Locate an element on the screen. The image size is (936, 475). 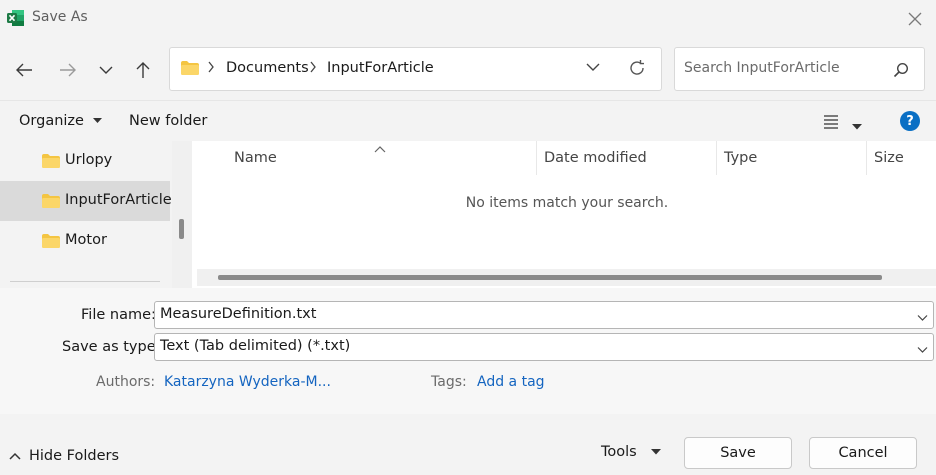
organize-button: Organize is located at coordinates (60, 121).